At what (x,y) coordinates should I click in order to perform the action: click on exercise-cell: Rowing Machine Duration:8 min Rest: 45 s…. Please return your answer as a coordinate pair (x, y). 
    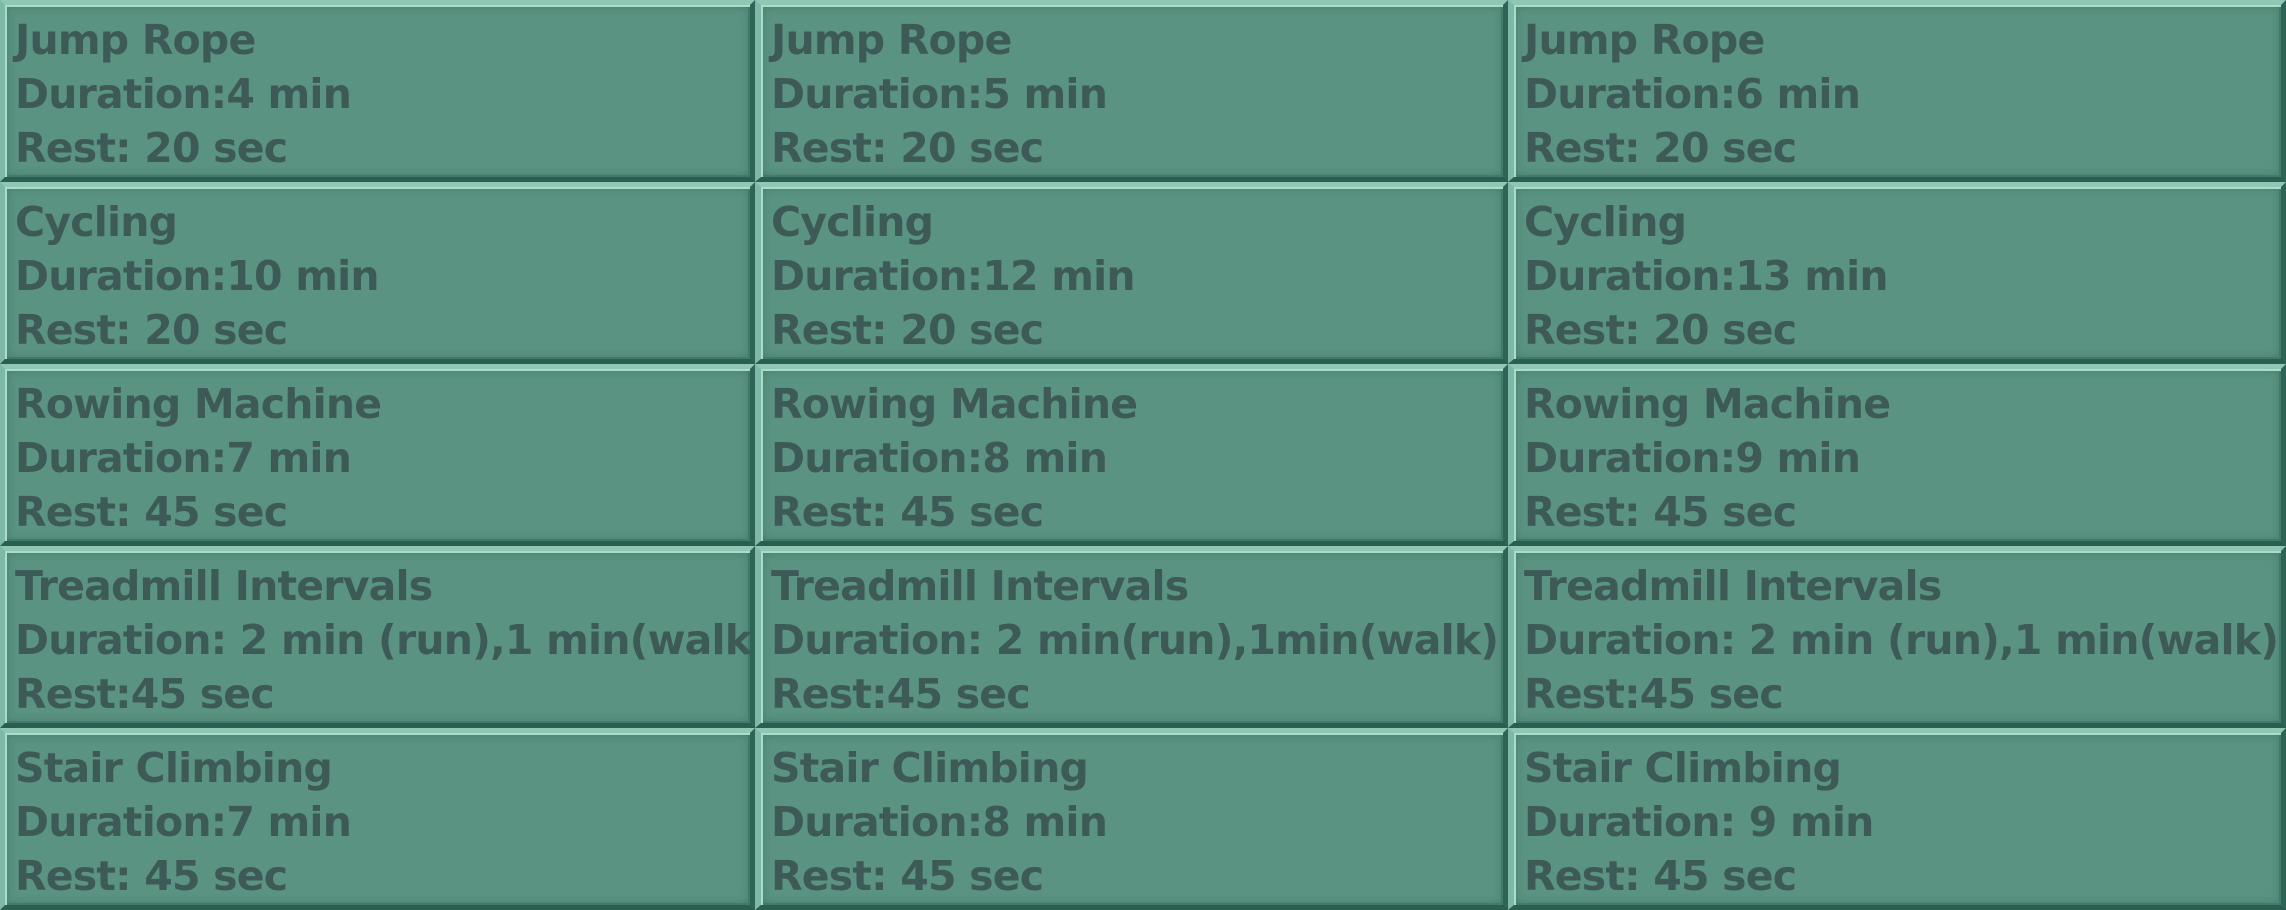
    Looking at the image, I should click on (1131, 455).